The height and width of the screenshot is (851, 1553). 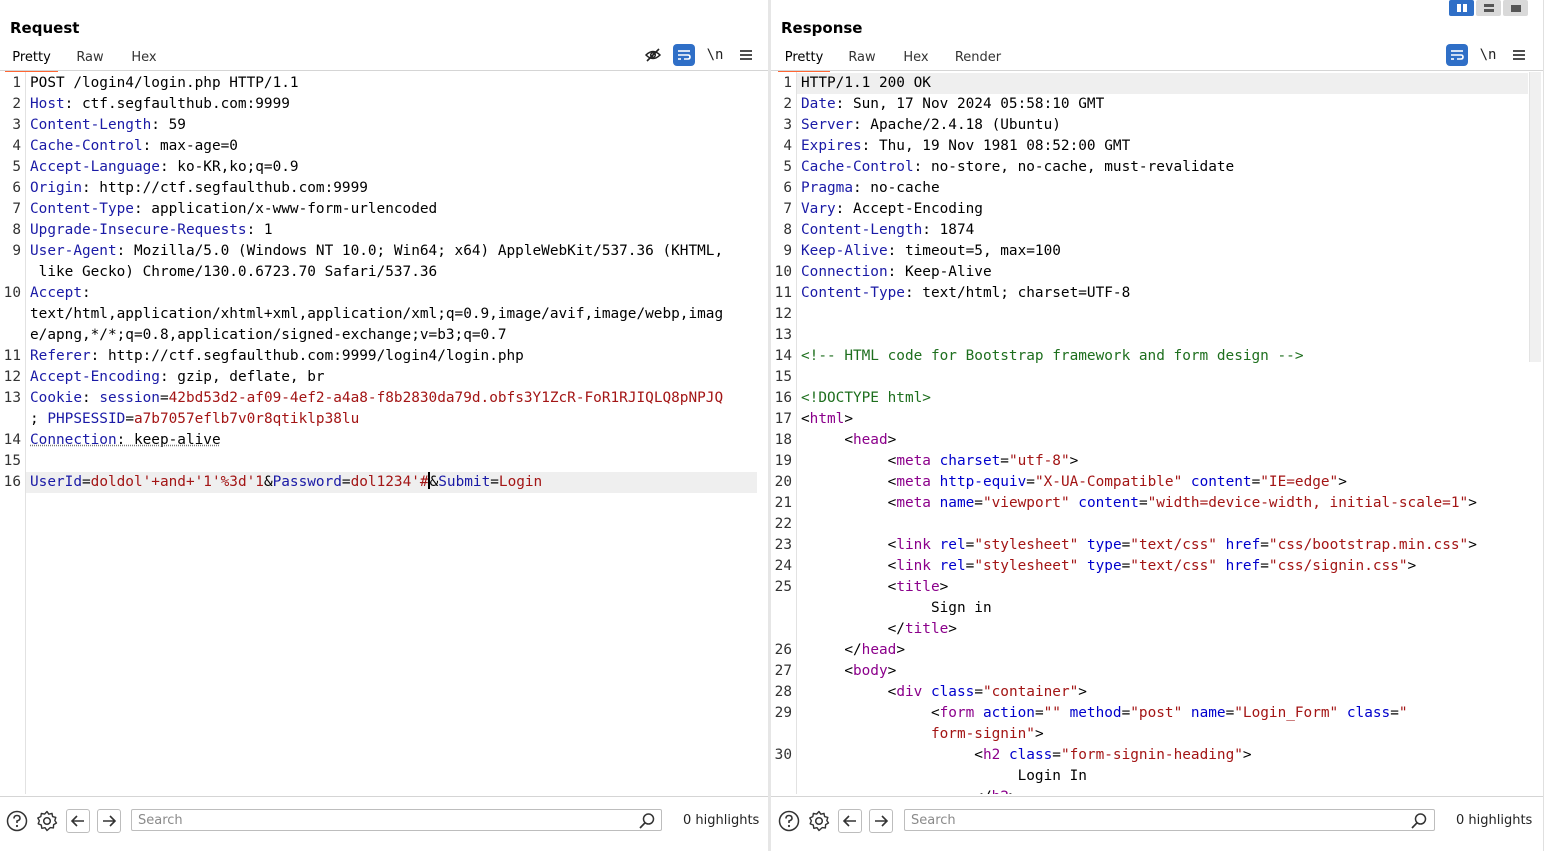 I want to click on code-line: Server: Apache/2.4.18 (Ubuntu), so click(x=931, y=125).